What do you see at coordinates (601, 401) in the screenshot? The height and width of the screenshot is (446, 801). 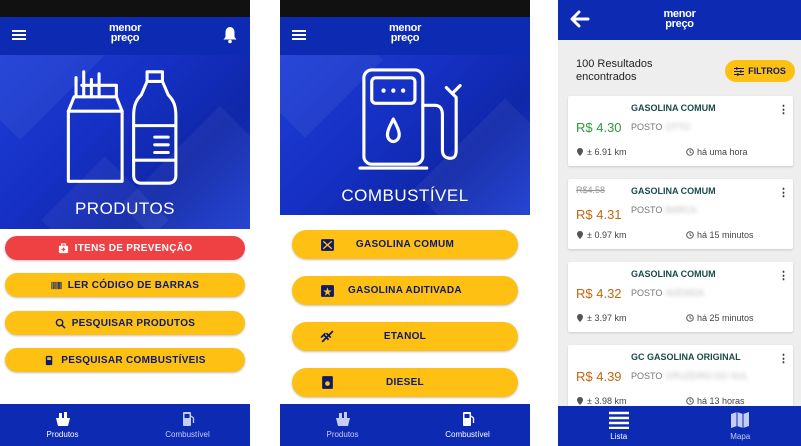 I see `distance: ± 3.98 km` at bounding box center [601, 401].